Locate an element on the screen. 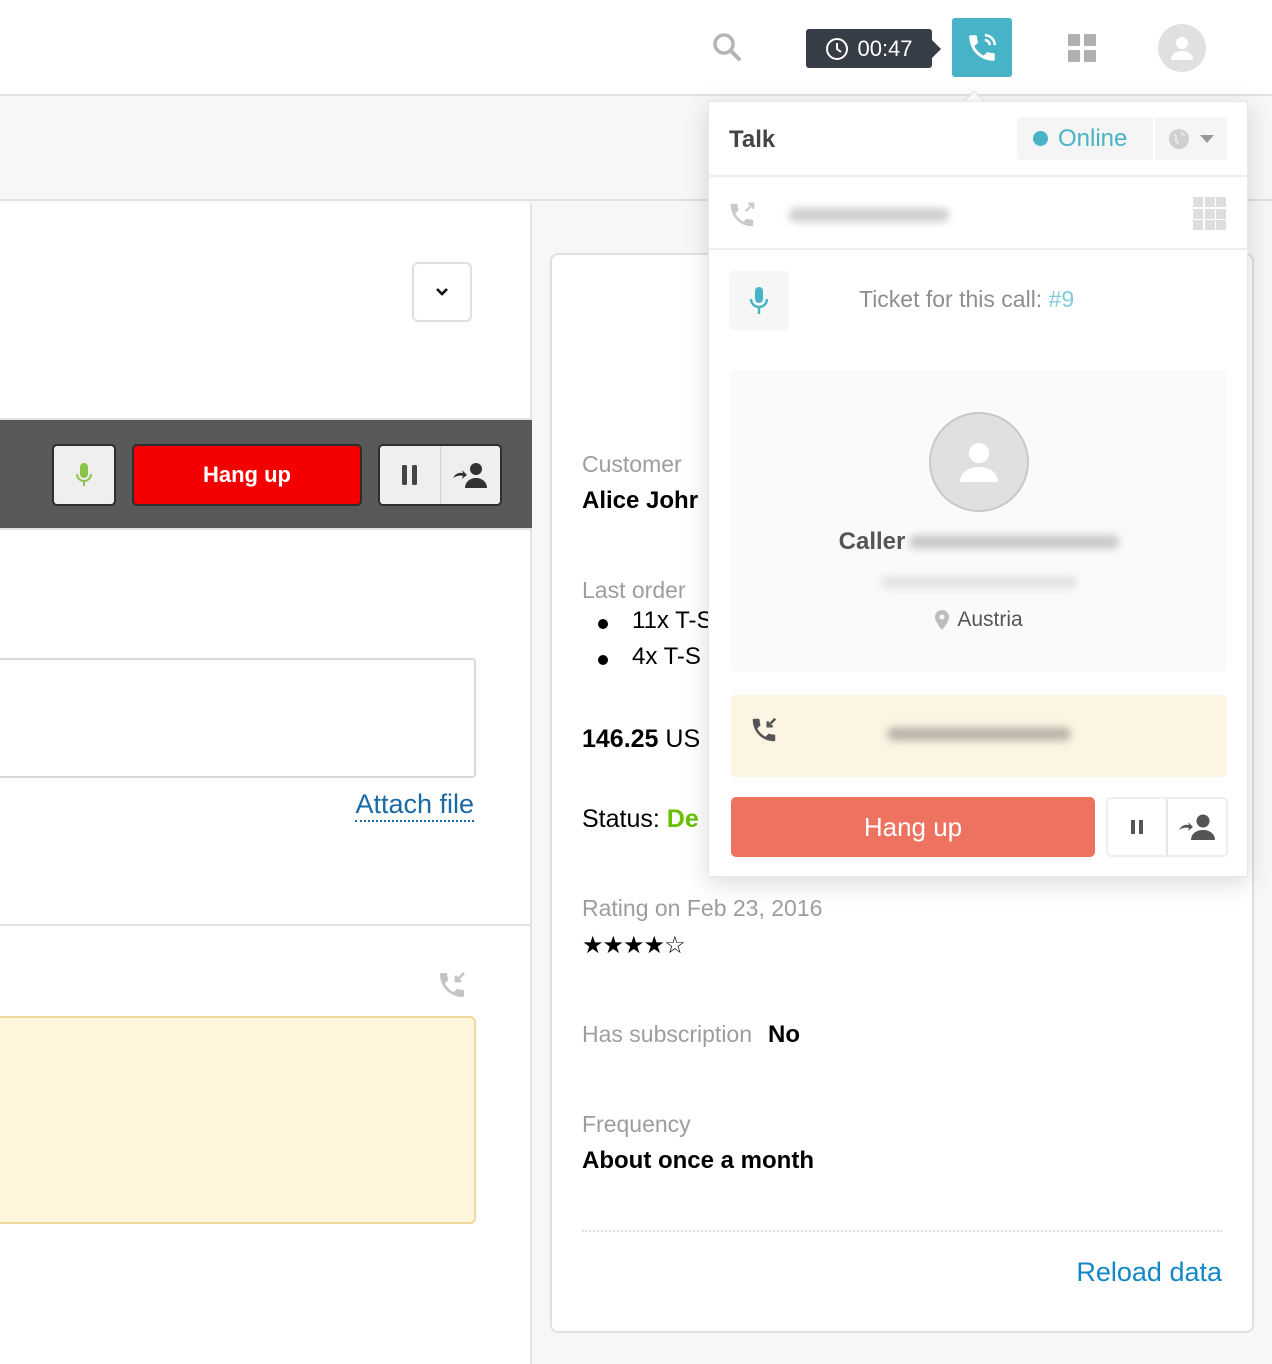 Image resolution: width=1272 pixels, height=1364 pixels. redacted-phone-number is located at coordinates (869, 215).